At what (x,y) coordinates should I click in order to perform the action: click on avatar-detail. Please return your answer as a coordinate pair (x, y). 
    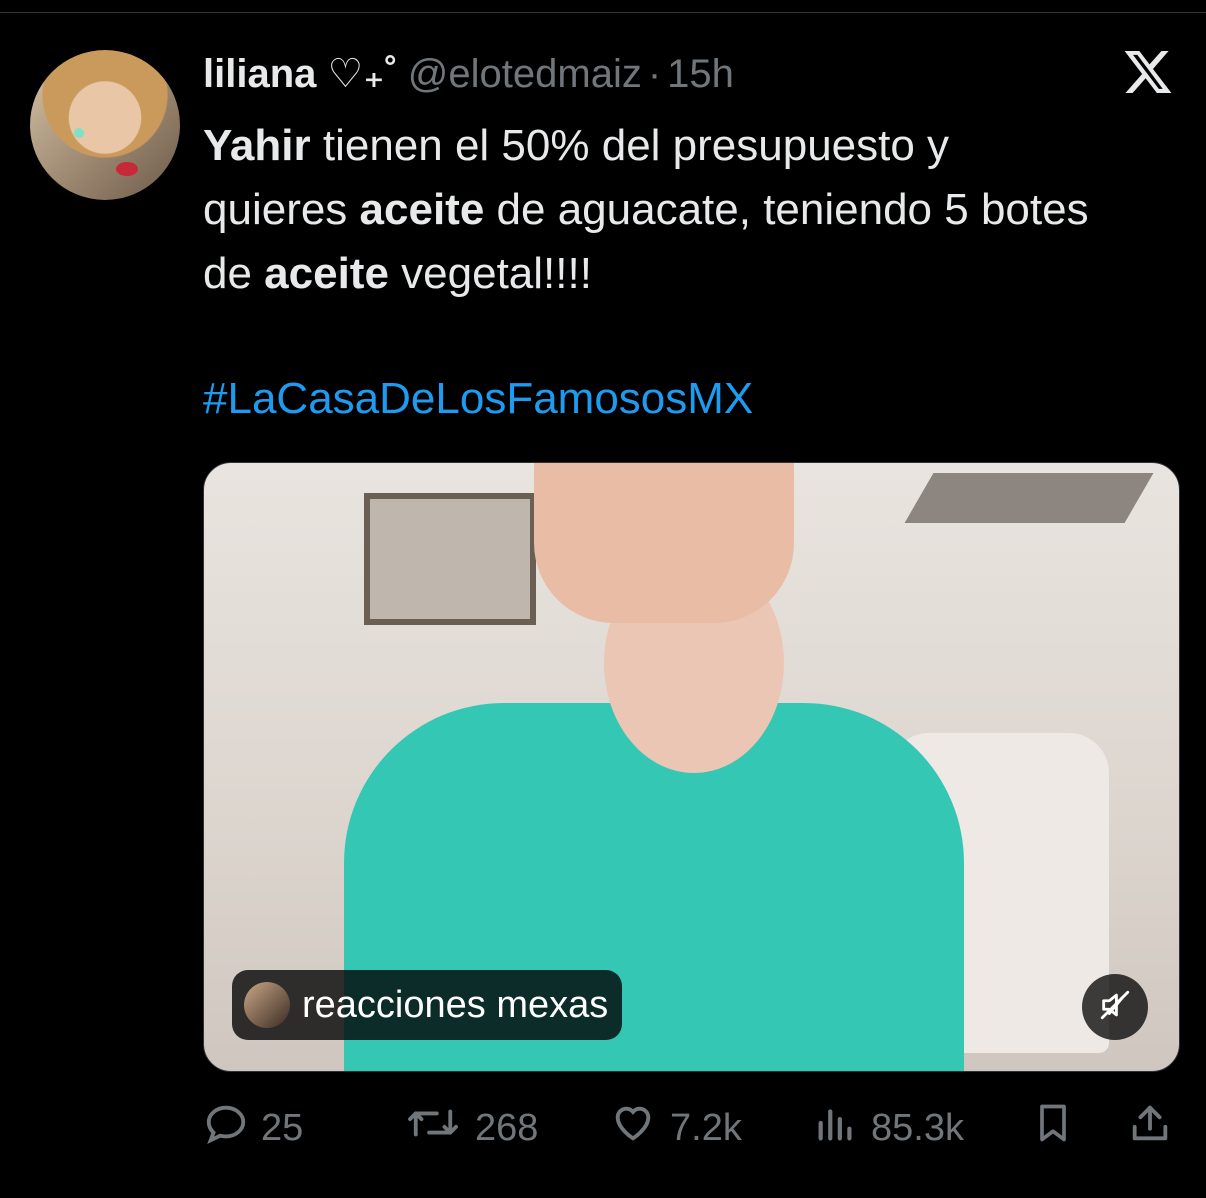
    Looking at the image, I should click on (127, 169).